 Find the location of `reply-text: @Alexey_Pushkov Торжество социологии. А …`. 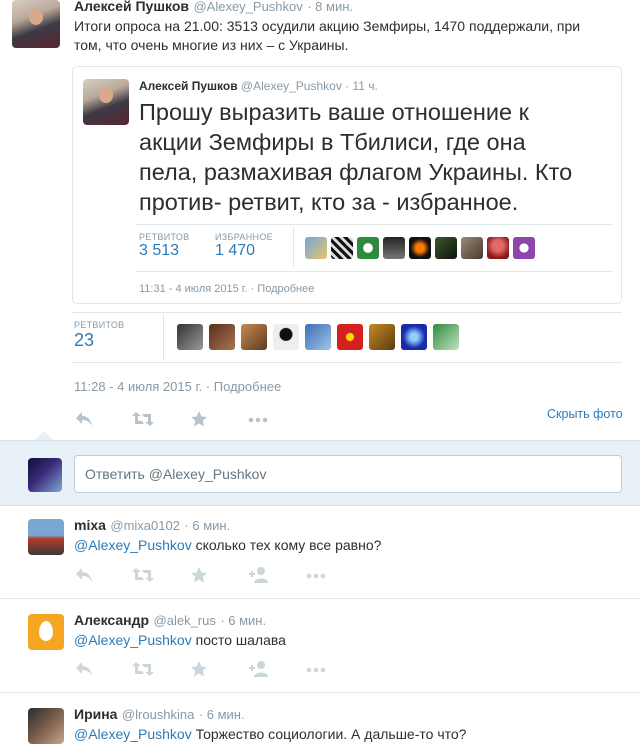

reply-text: @Alexey_Pushkov Торжество социологии. А … is located at coordinates (270, 734).